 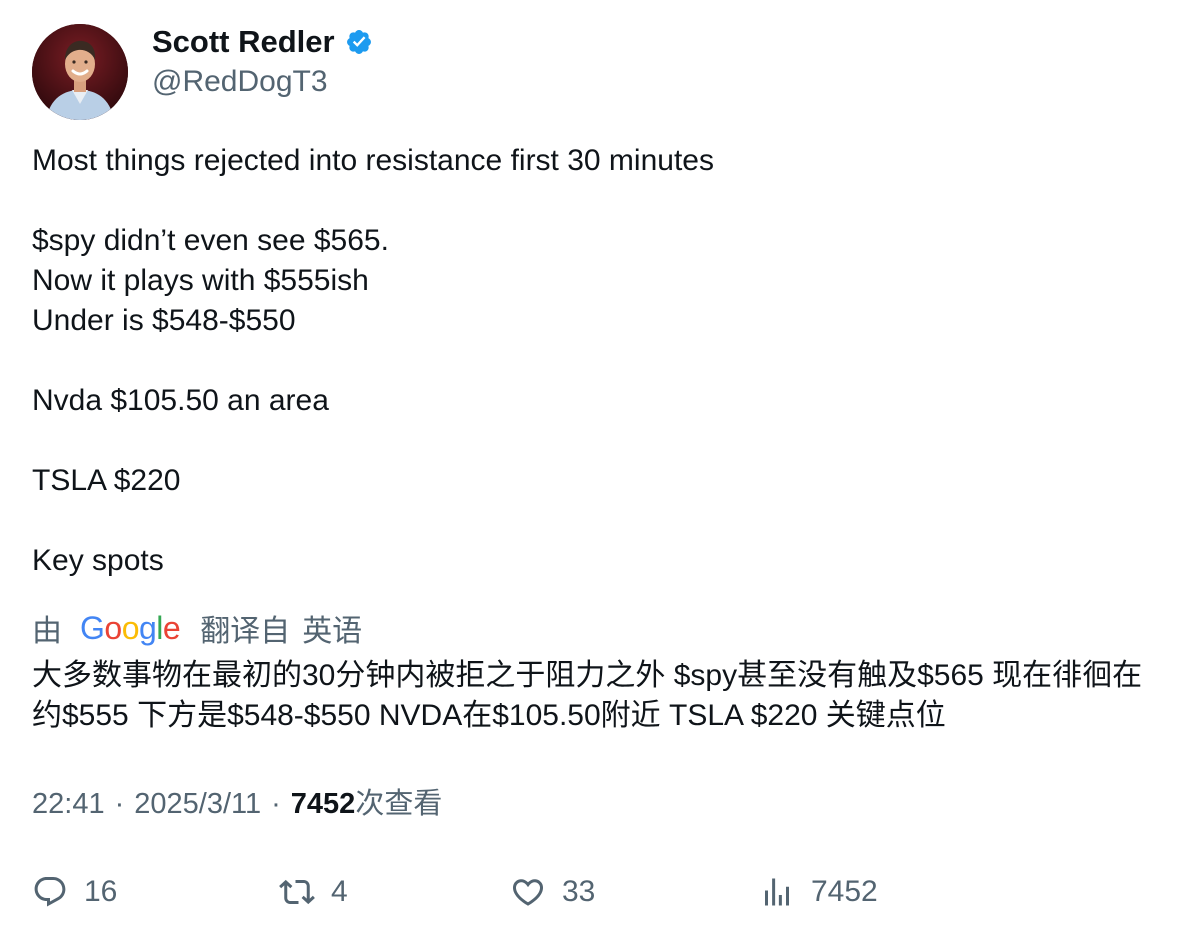 What do you see at coordinates (101, 891) in the screenshot?
I see `reply-count: 16` at bounding box center [101, 891].